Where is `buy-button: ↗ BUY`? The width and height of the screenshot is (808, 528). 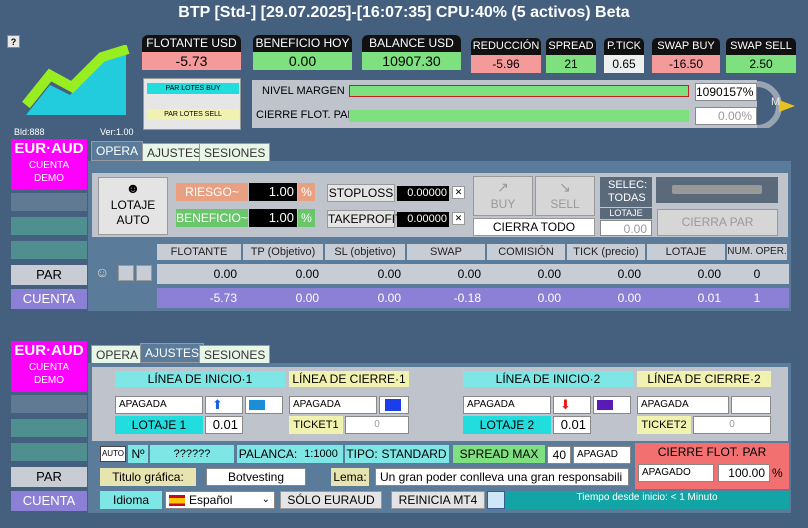
buy-button: ↗ BUY is located at coordinates (503, 196).